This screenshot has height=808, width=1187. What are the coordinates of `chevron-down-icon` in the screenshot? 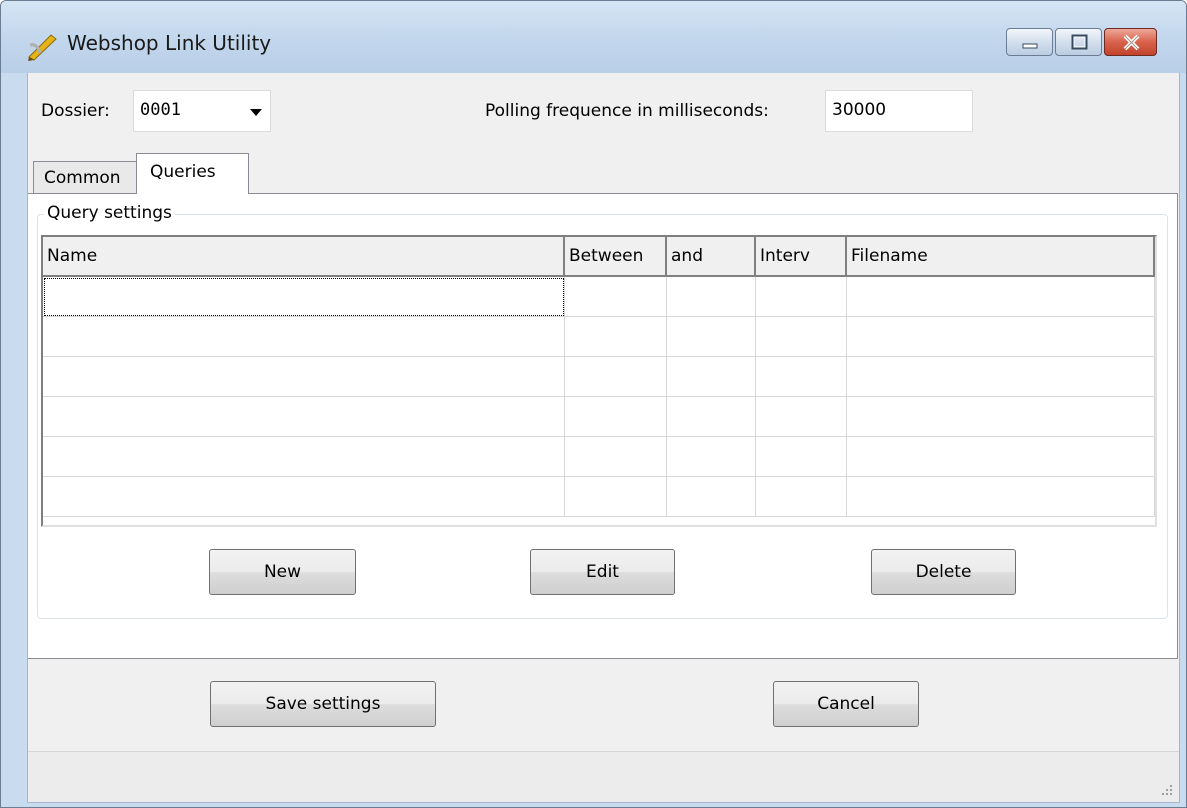 It's located at (256, 112).